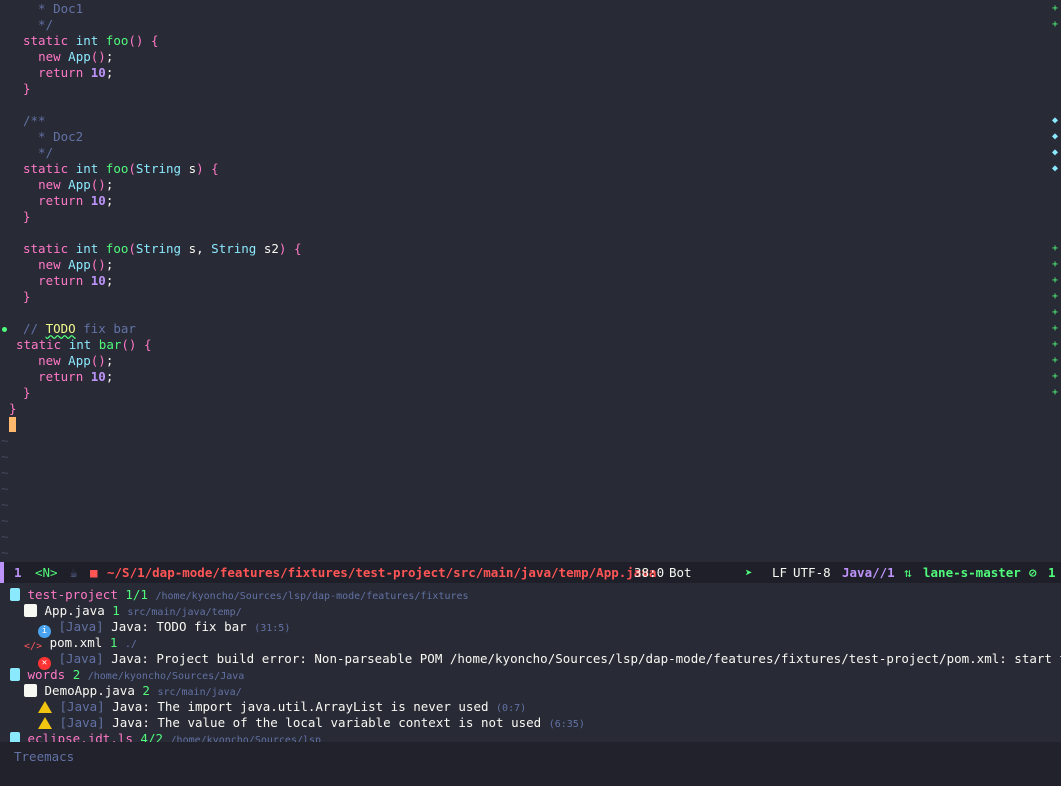 The width and height of the screenshot is (1061, 786). Describe the element at coordinates (27, 393) in the screenshot. I see `code-text: }` at that location.